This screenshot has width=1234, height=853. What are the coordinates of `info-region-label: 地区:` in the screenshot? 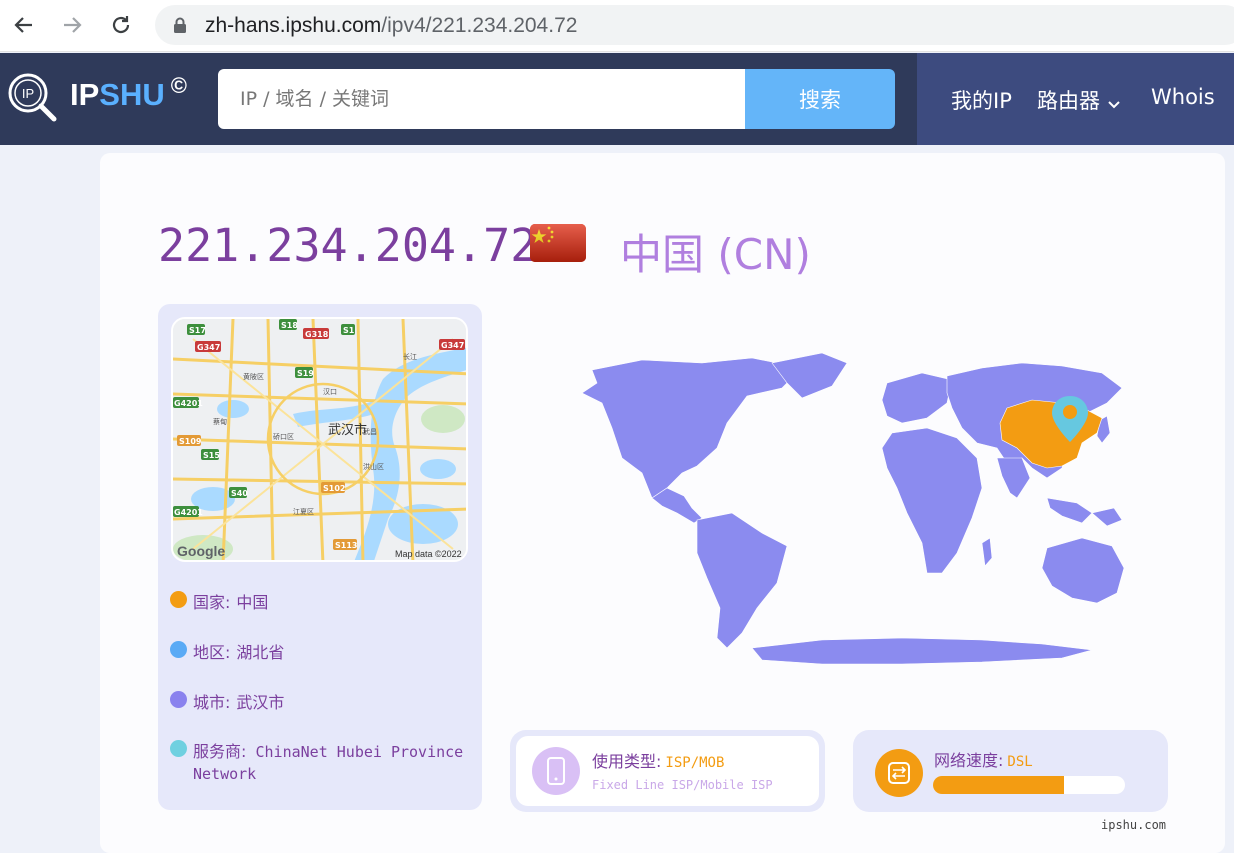 It's located at (212, 652).